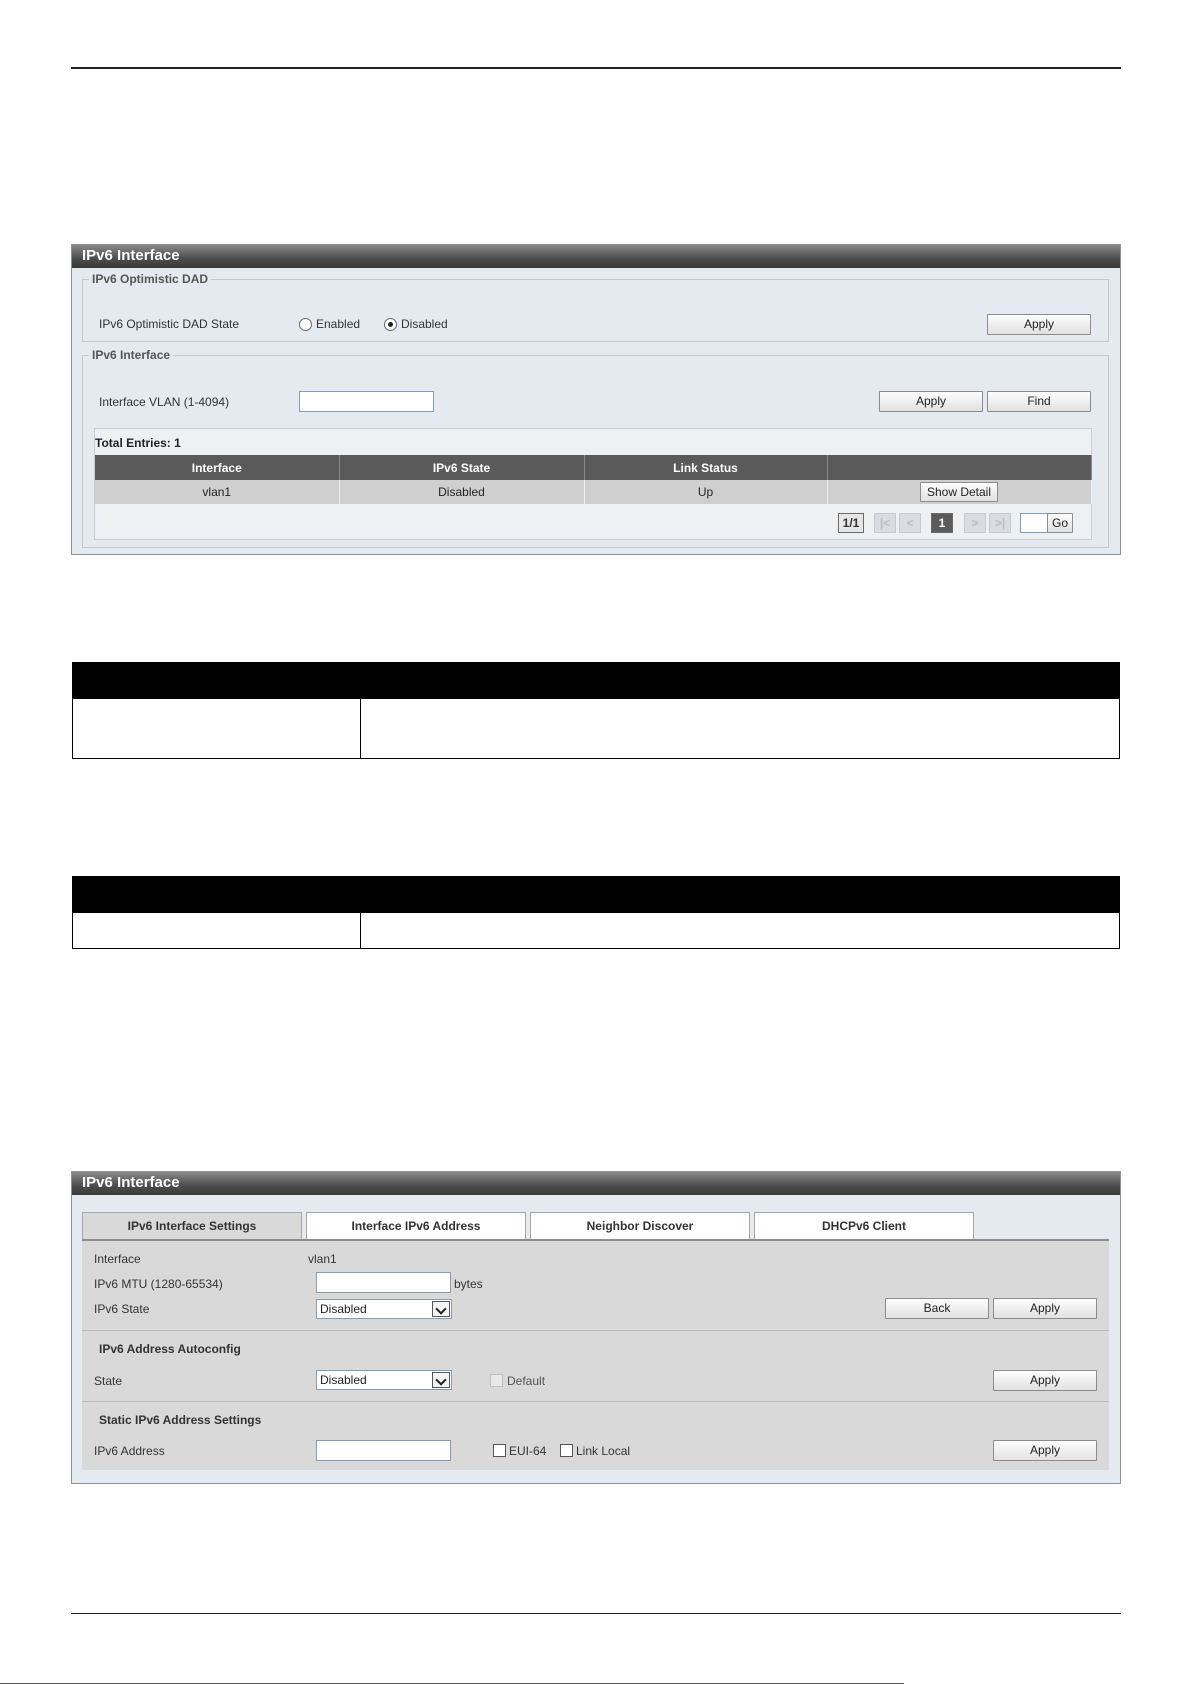 The height and width of the screenshot is (1684, 1192). Describe the element at coordinates (170, 1349) in the screenshot. I see `autoconfig-heading: IPv6 Address Autoconfig` at that location.